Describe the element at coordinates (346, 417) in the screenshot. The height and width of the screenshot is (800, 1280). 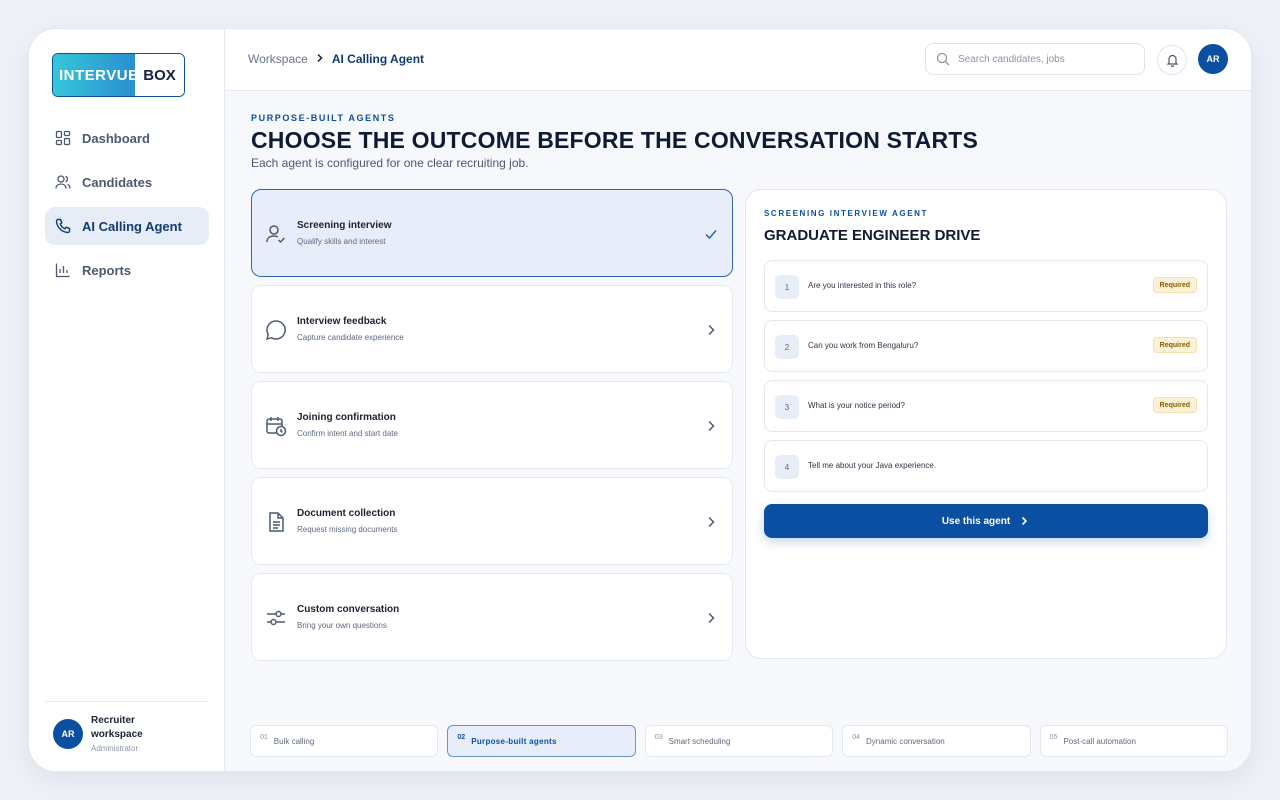
I see `agent-name: Joining confirmation` at that location.